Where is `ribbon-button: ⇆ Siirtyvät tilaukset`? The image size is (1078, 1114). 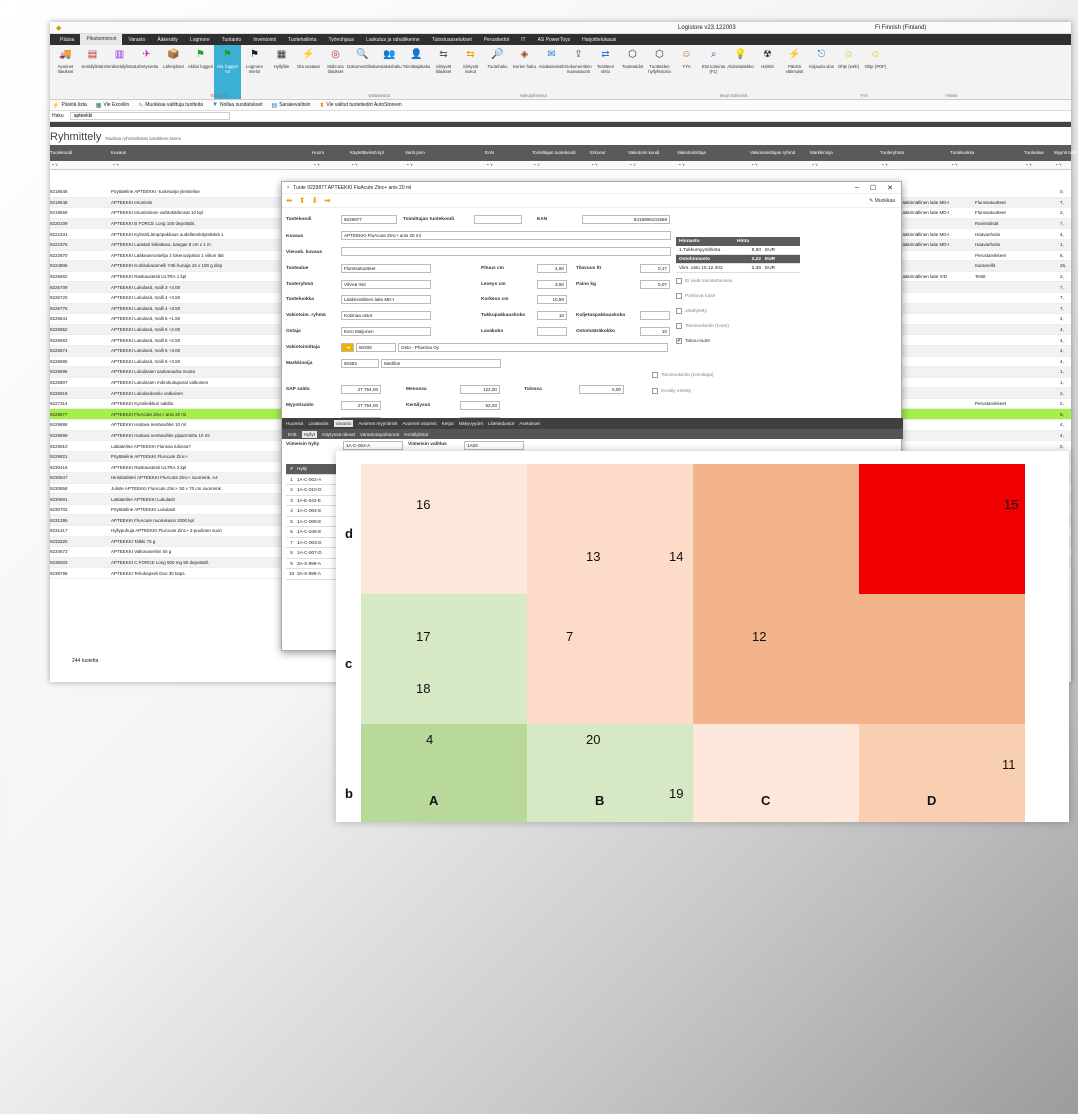 ribbon-button: ⇆ Siirtyvät tilaukset is located at coordinates (443, 72).